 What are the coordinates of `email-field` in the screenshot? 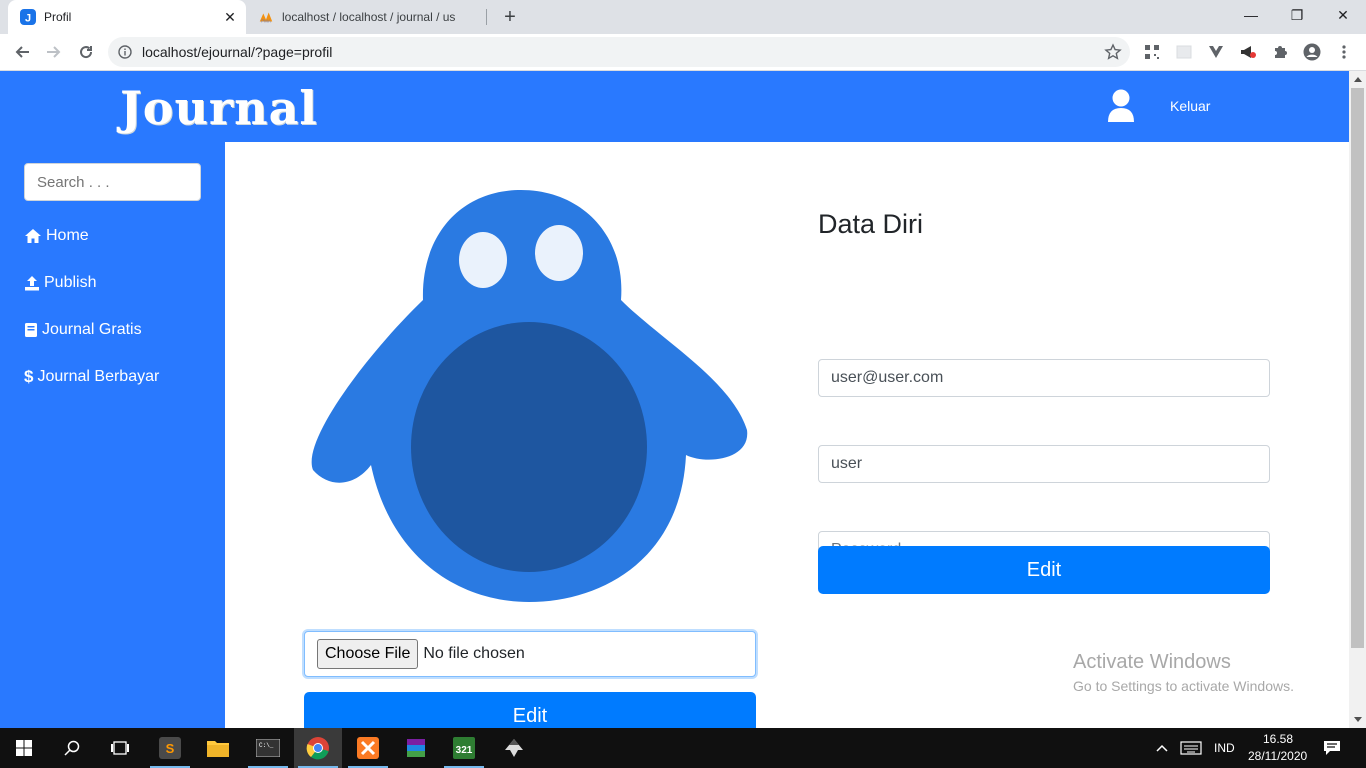 It's located at (1044, 378).